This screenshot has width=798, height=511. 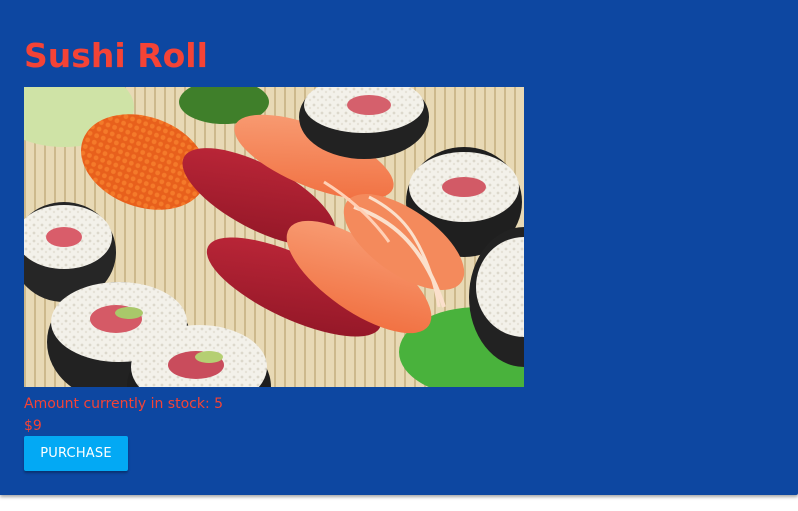 What do you see at coordinates (116, 55) in the screenshot?
I see `product-title: Sushi Roll` at bounding box center [116, 55].